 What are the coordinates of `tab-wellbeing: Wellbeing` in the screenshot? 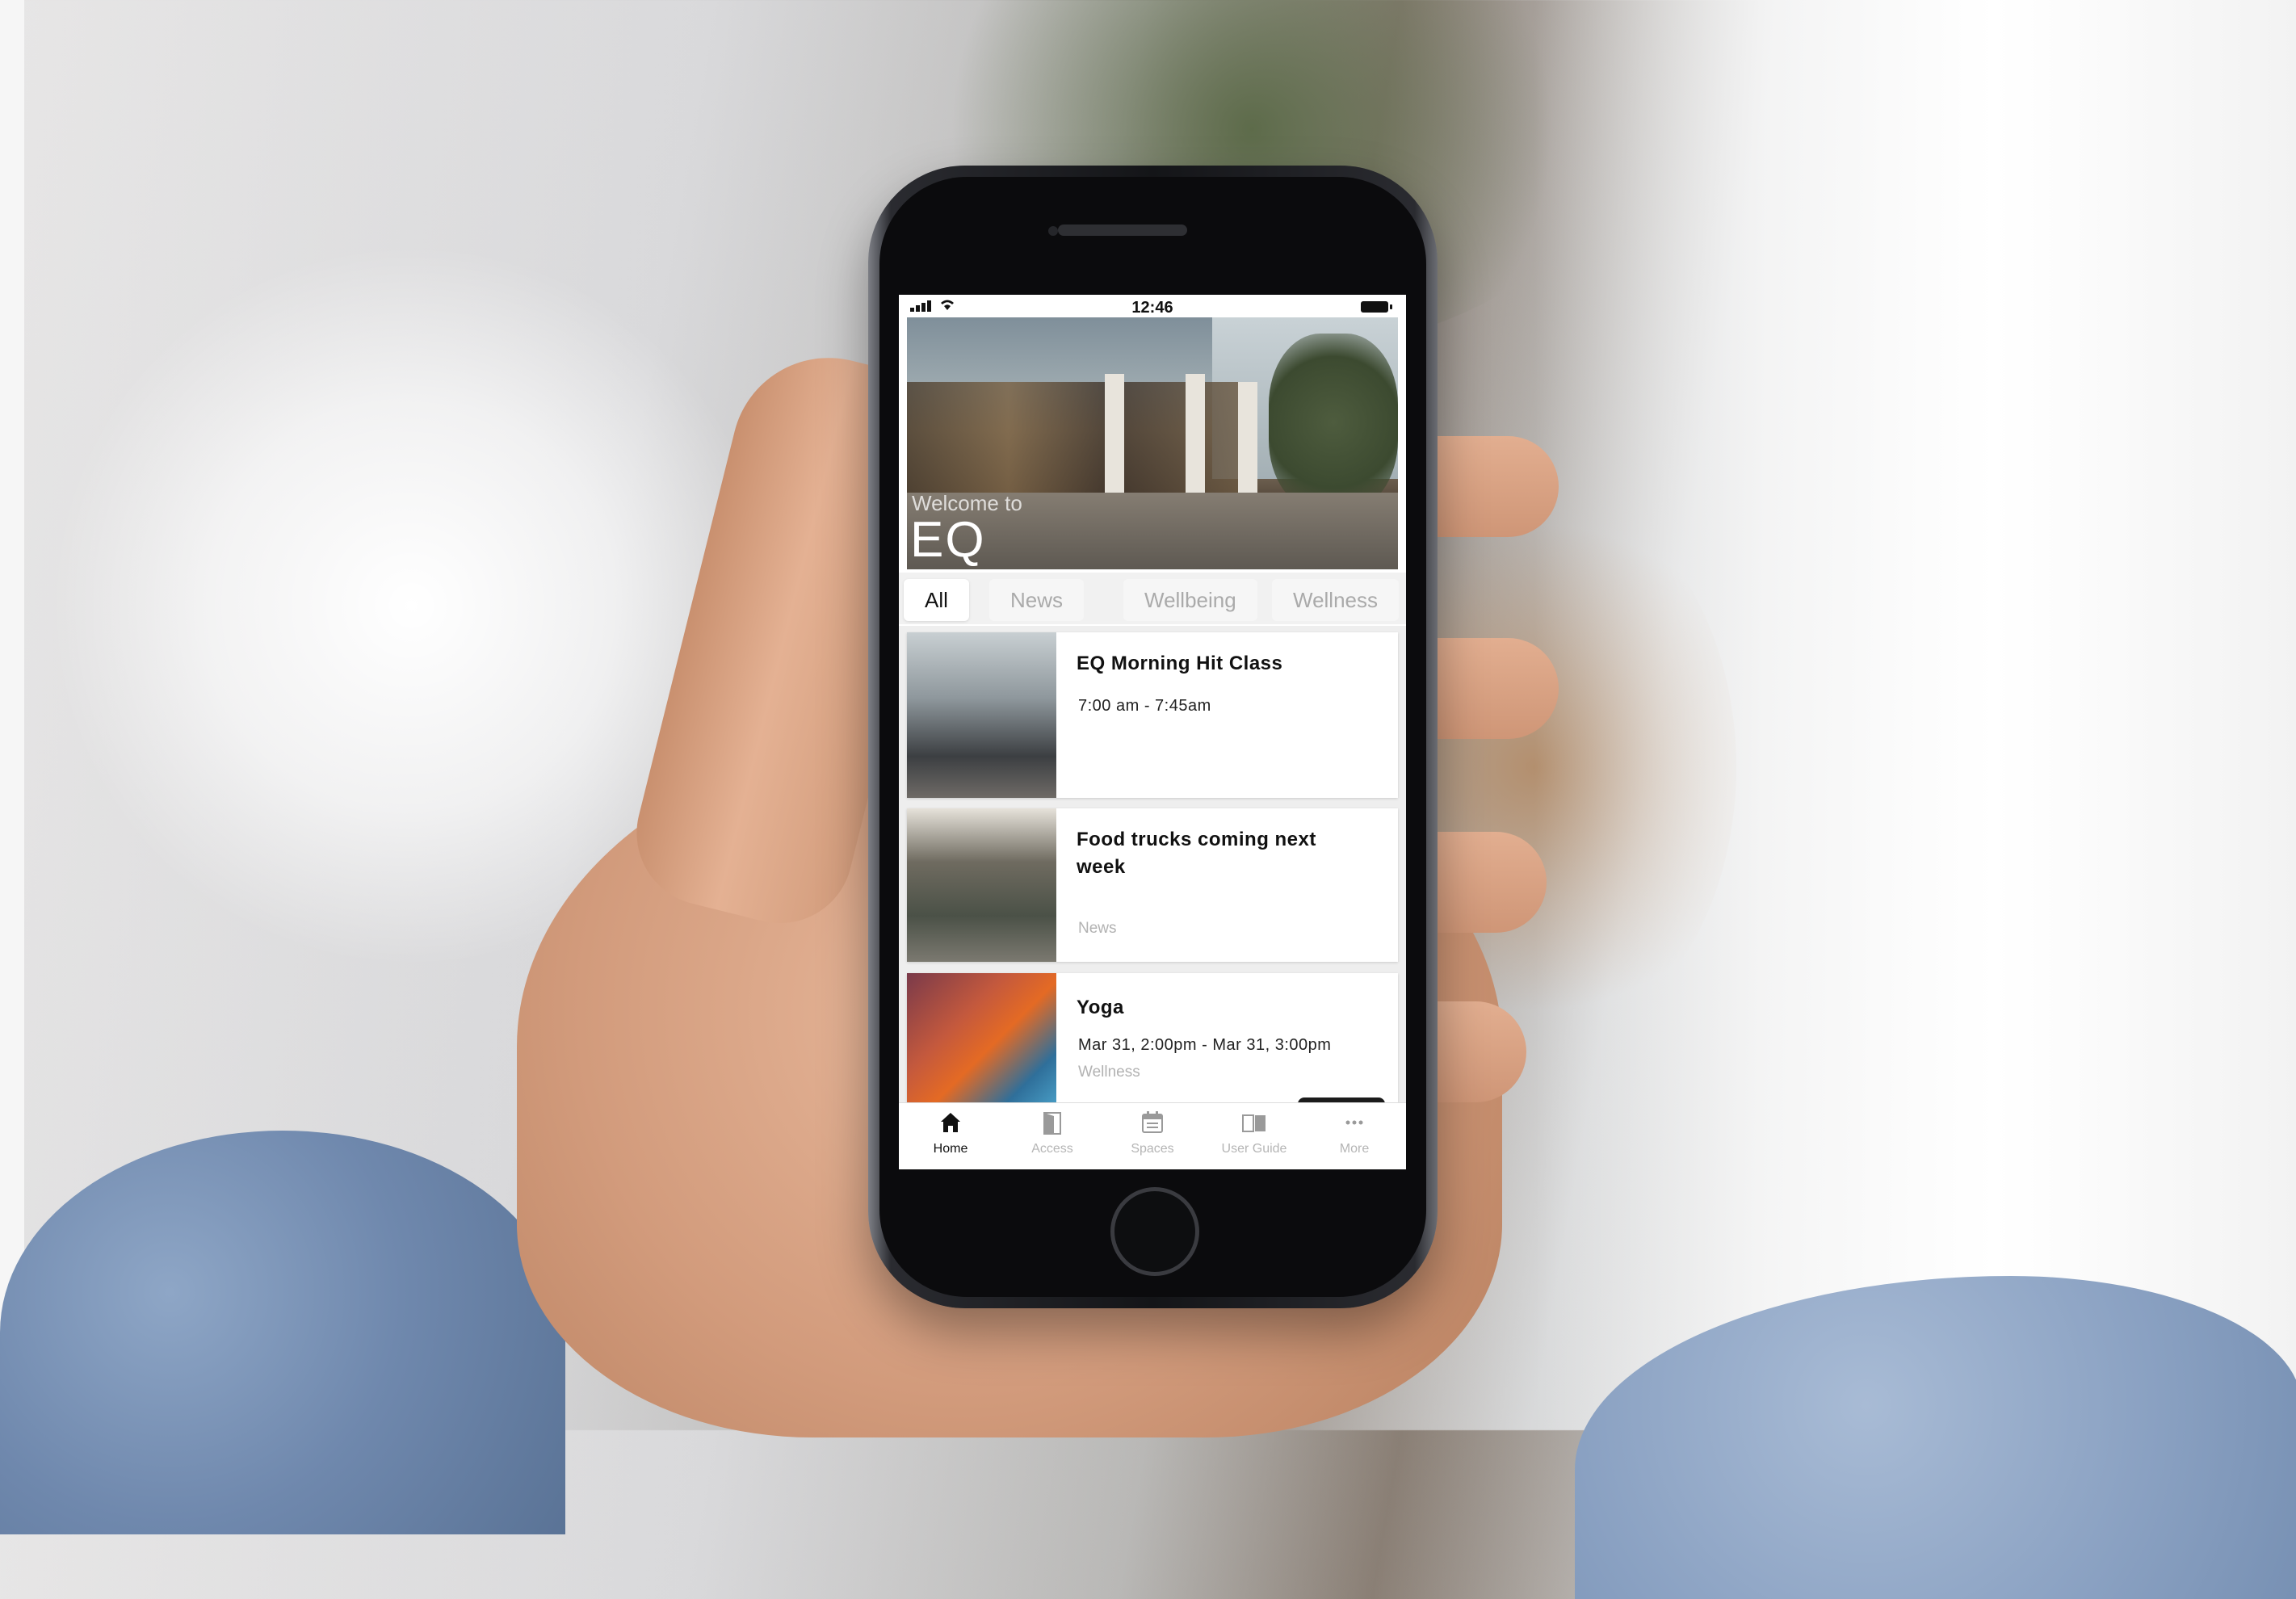 It's located at (1190, 600).